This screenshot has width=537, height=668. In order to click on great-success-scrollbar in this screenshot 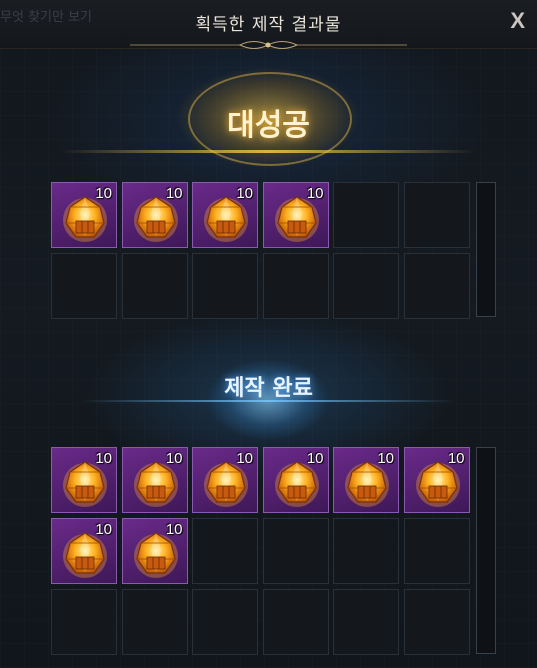, I will do `click(486, 249)`.